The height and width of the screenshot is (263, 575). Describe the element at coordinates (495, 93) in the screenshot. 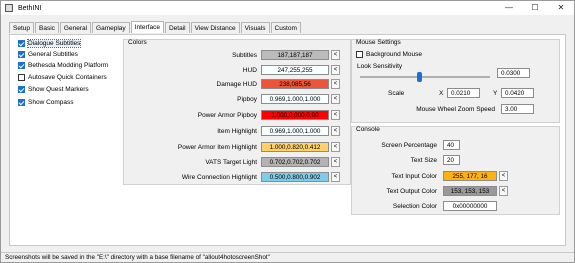

I see `scale-y-label: Y` at that location.